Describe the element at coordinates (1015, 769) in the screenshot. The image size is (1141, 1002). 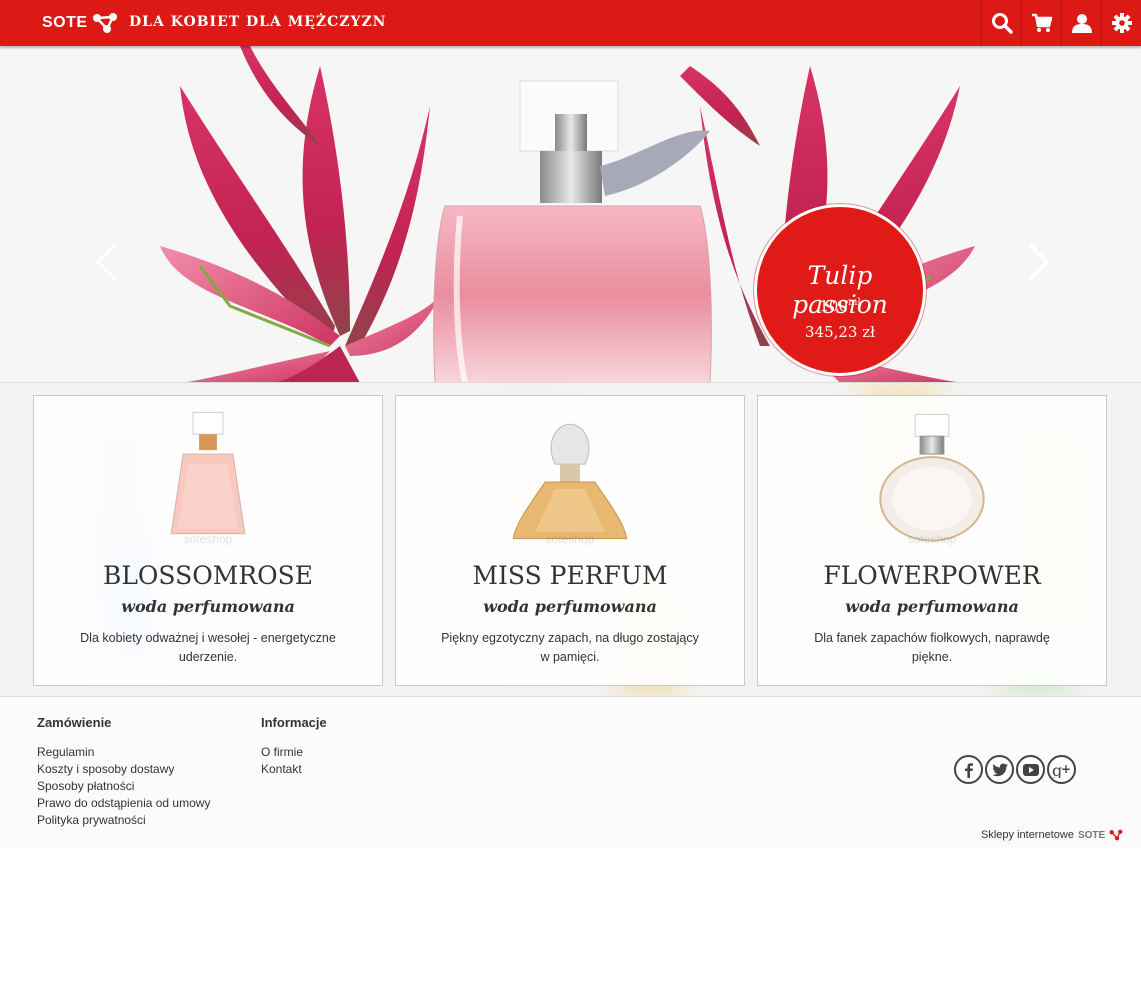
I see `social-links: g +` at that location.